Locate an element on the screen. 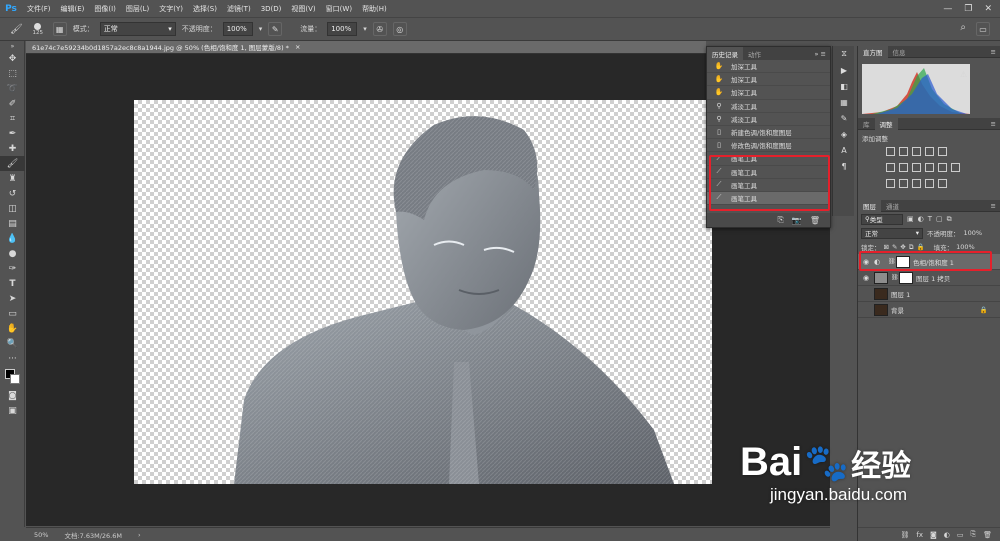 The image size is (1000, 541). brush-tool-icon: 🖌 is located at coordinates (16, 29).